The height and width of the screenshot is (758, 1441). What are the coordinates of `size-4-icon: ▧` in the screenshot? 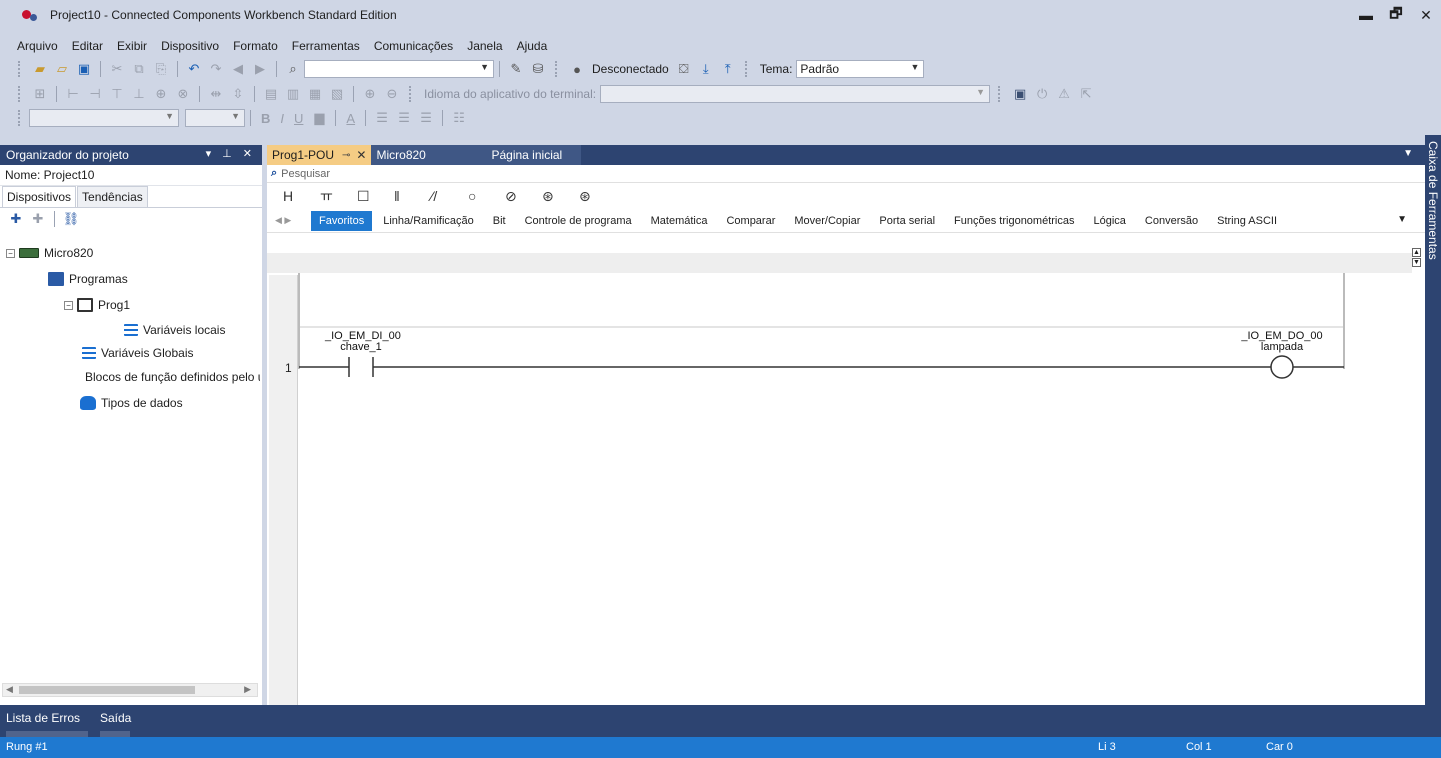 It's located at (337, 94).